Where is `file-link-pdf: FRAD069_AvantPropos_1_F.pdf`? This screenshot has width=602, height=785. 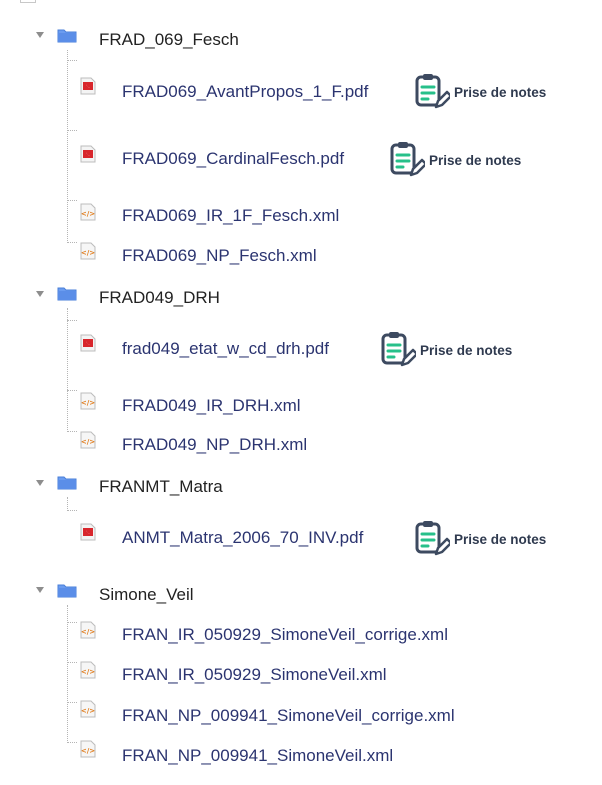
file-link-pdf: FRAD069_AvantPropos_1_F.pdf is located at coordinates (245, 92).